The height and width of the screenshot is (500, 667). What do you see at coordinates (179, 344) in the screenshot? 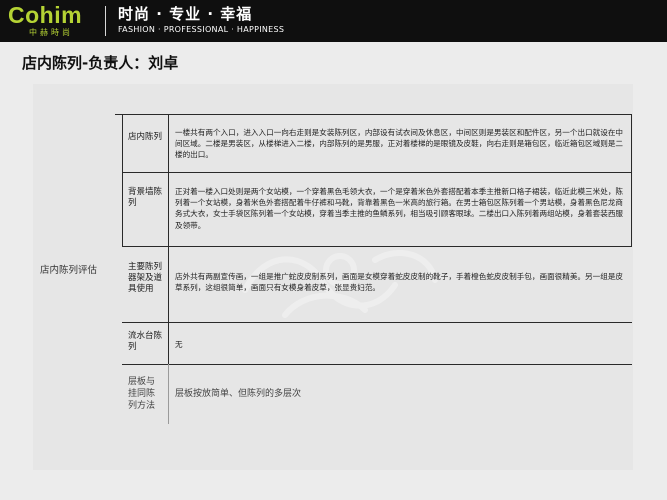
I see `row-content-display-table: 无` at bounding box center [179, 344].